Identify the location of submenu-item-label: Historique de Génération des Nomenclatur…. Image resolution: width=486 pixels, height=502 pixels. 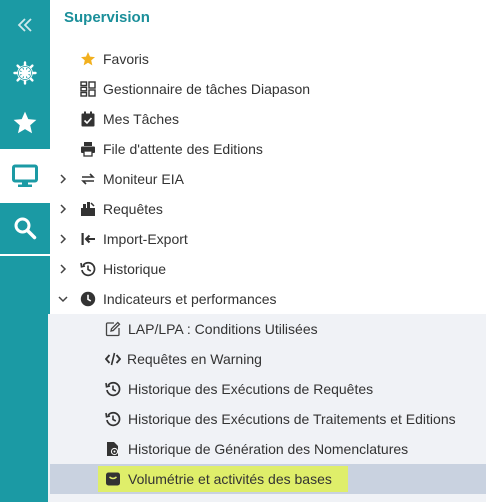
(268, 449).